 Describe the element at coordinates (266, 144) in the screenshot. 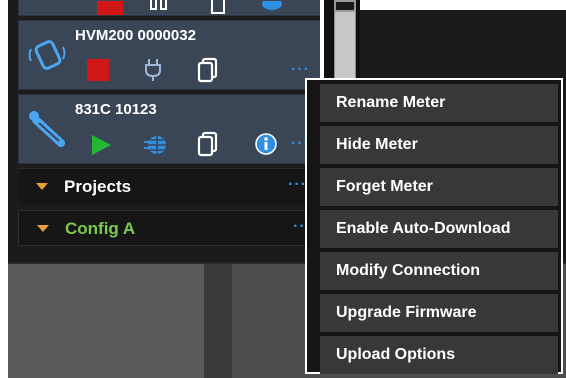

I see `info-icon` at that location.